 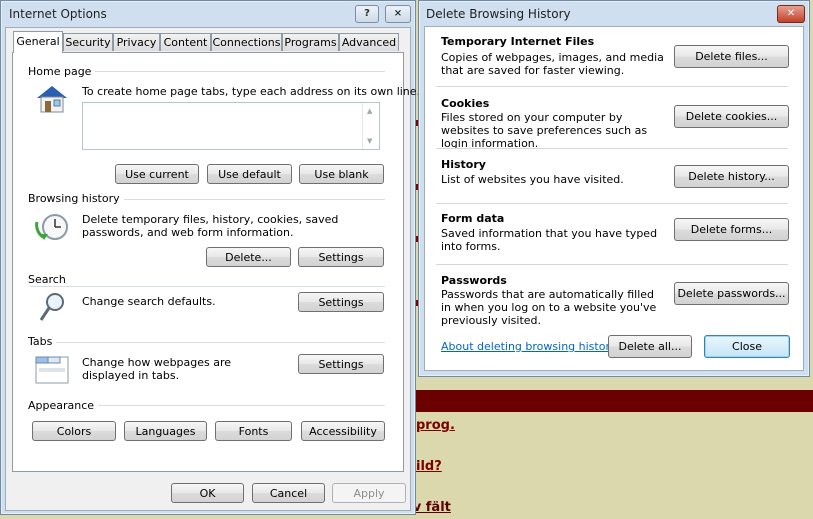 I want to click on home-page-address-input: ▲ ▼, so click(x=231, y=126).